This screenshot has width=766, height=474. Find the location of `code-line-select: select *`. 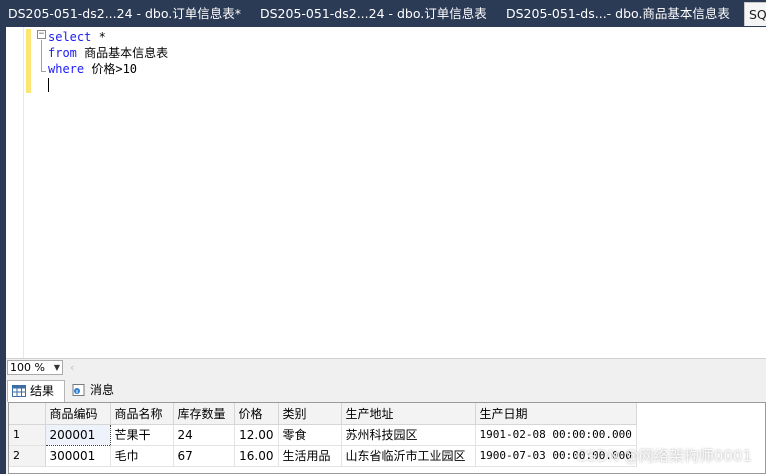

code-line-select: select * is located at coordinates (108, 37).